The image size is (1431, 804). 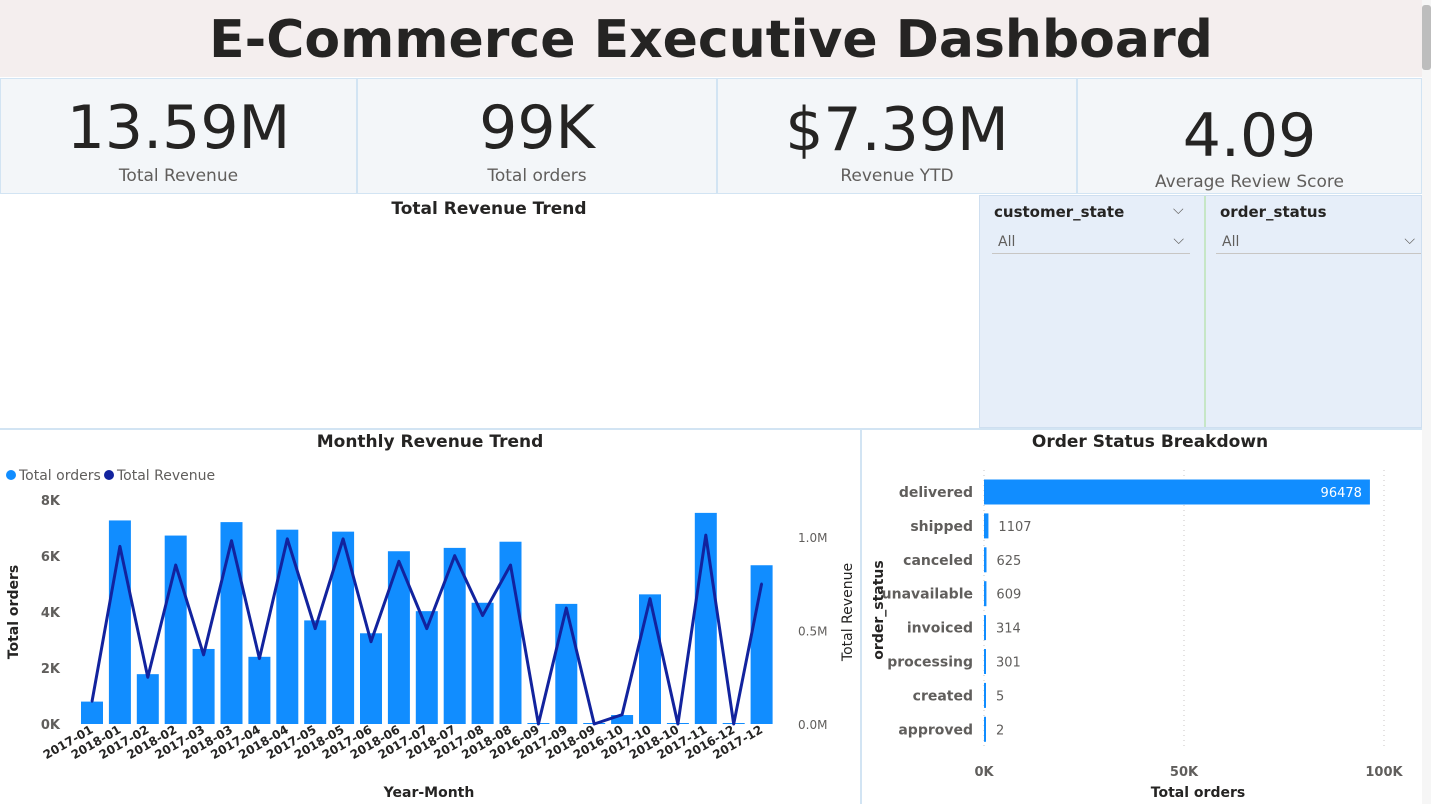 What do you see at coordinates (51, 725) in the screenshot?
I see `y-tick-label: 0K` at bounding box center [51, 725].